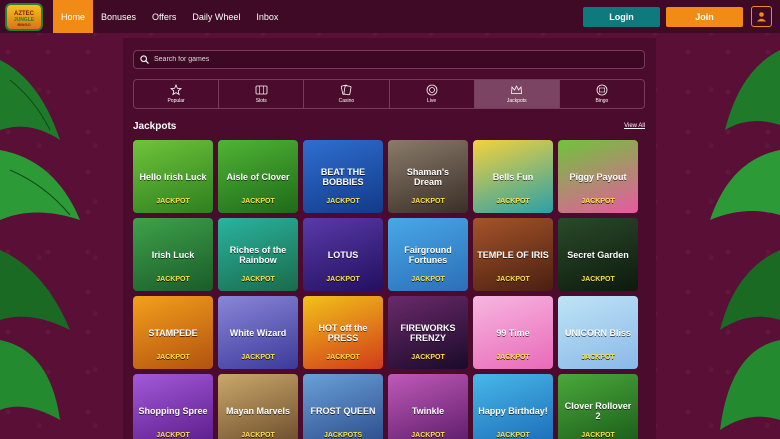 The width and height of the screenshot is (780, 439). I want to click on nav-offers: Offers, so click(164, 16).